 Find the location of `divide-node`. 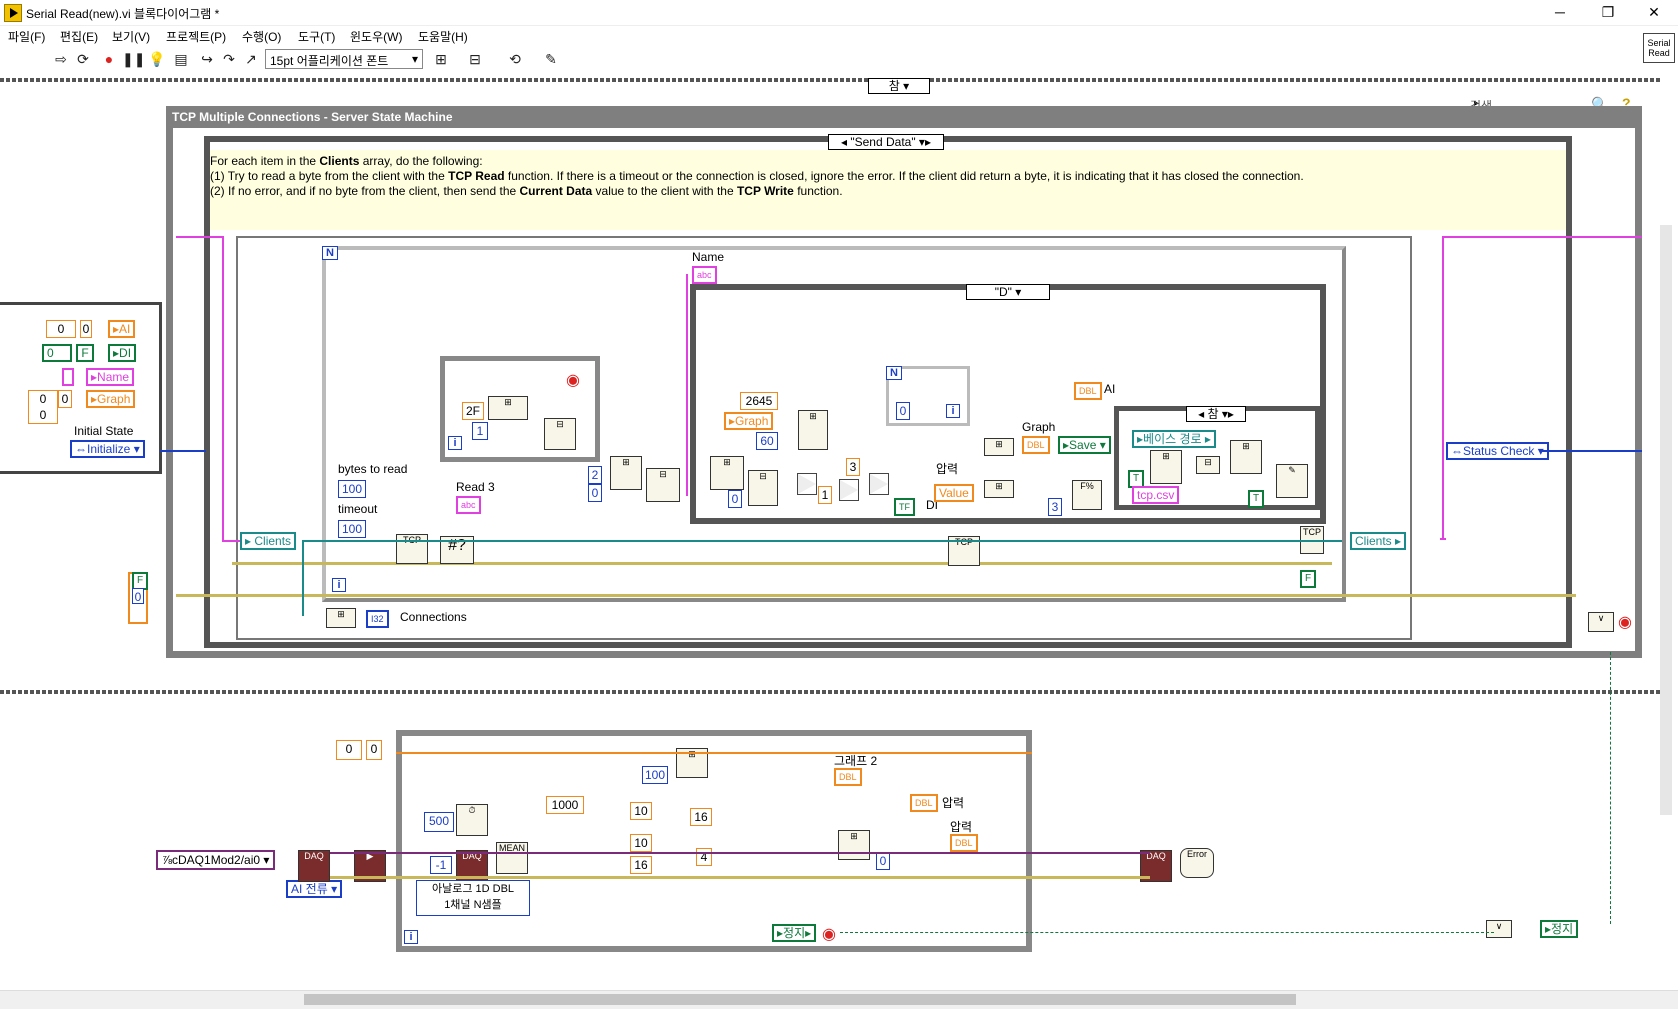

divide-node is located at coordinates (849, 490).